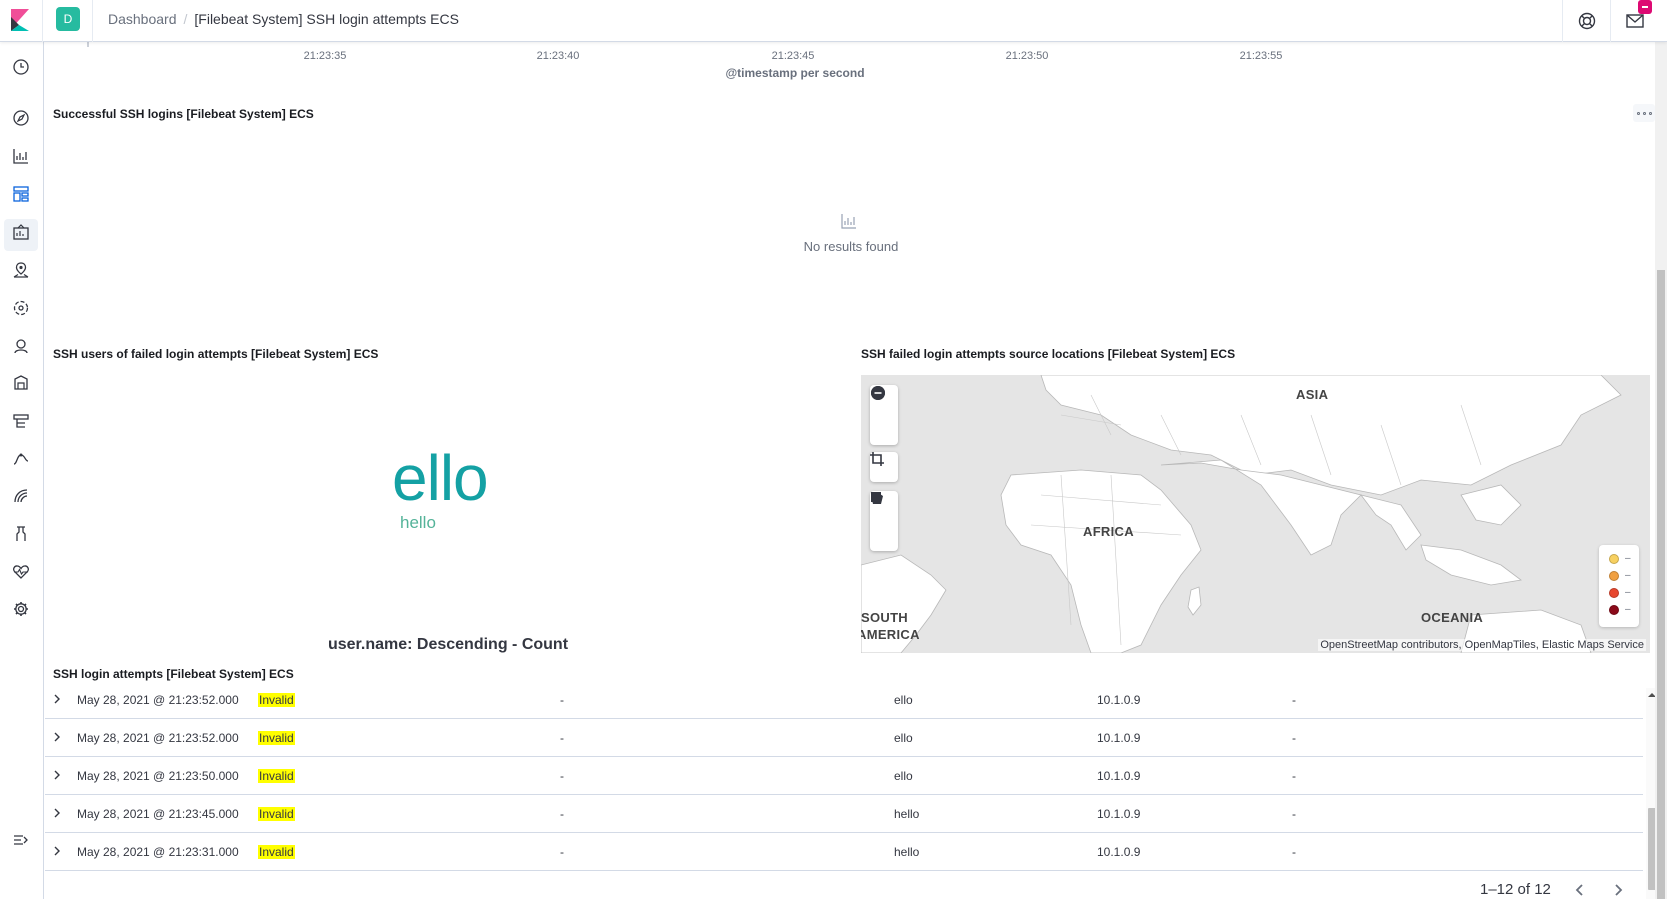  Describe the element at coordinates (793, 56) in the screenshot. I see `axis-tick: 21:23:45` at that location.